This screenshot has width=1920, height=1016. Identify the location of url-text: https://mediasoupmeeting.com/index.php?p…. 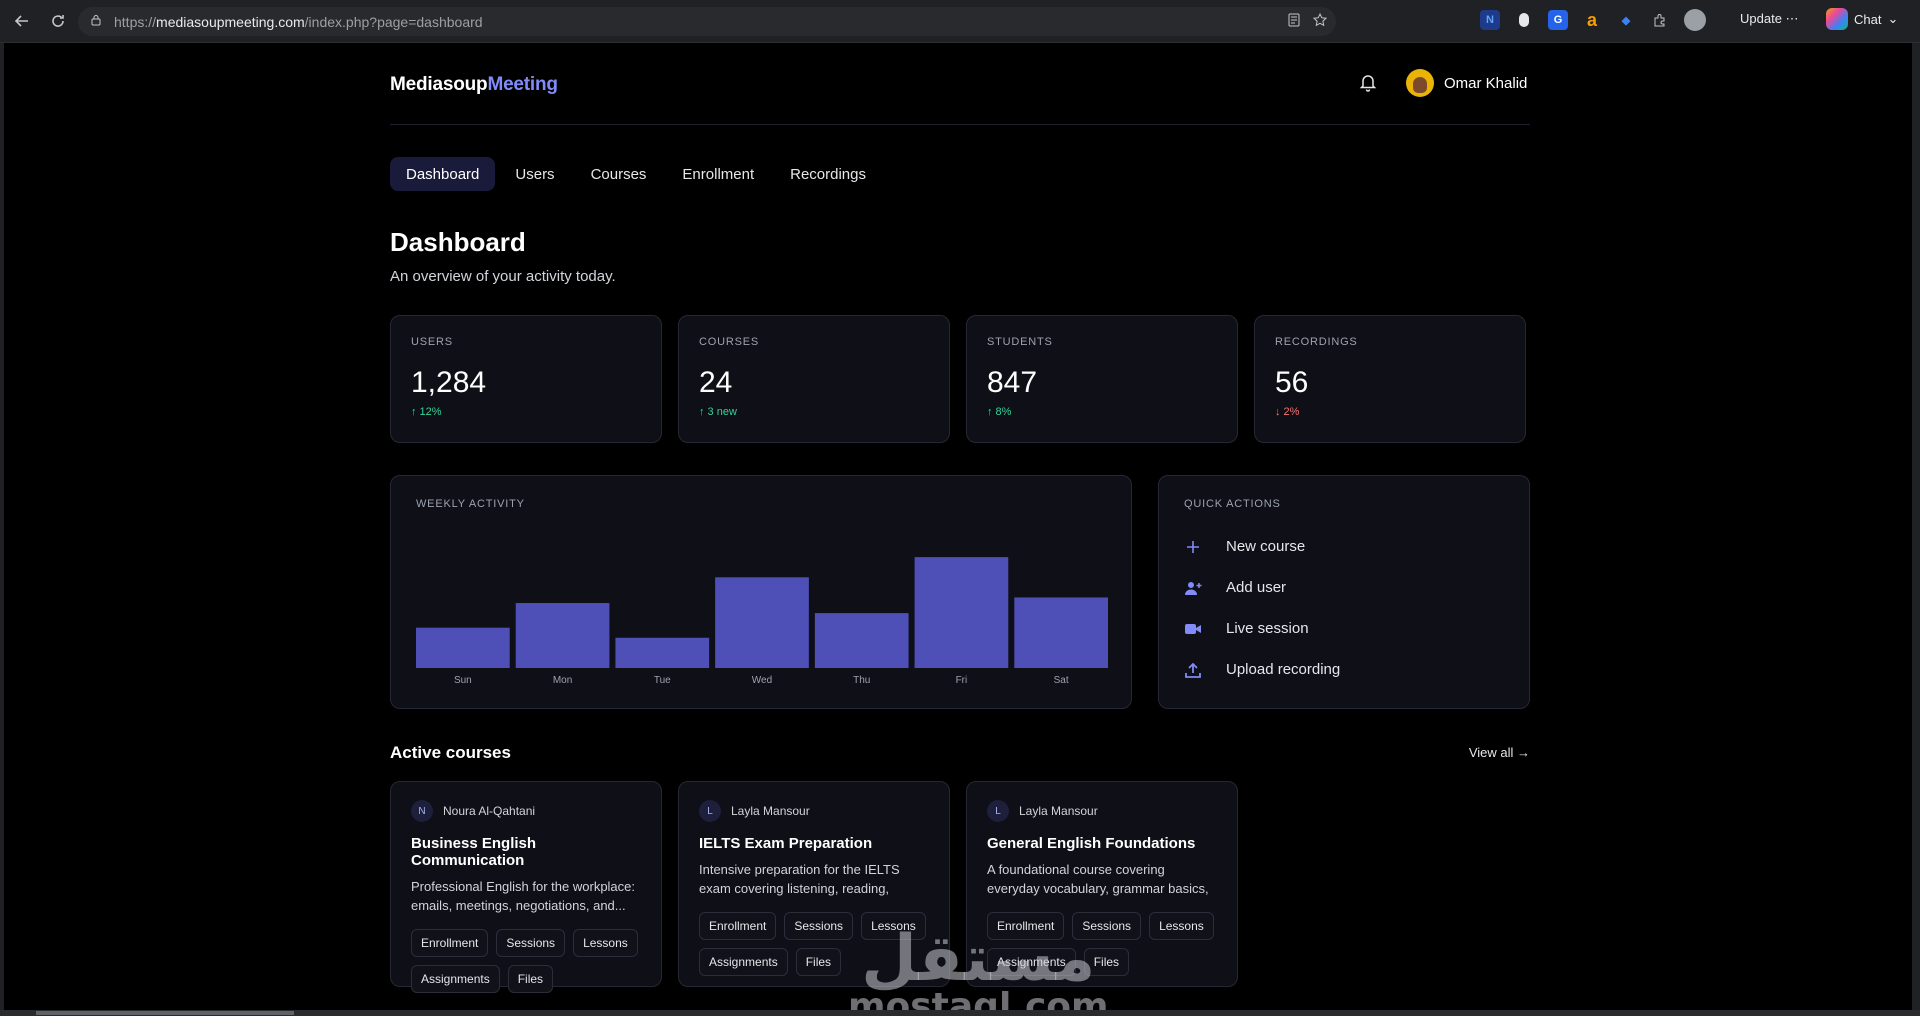
(298, 21).